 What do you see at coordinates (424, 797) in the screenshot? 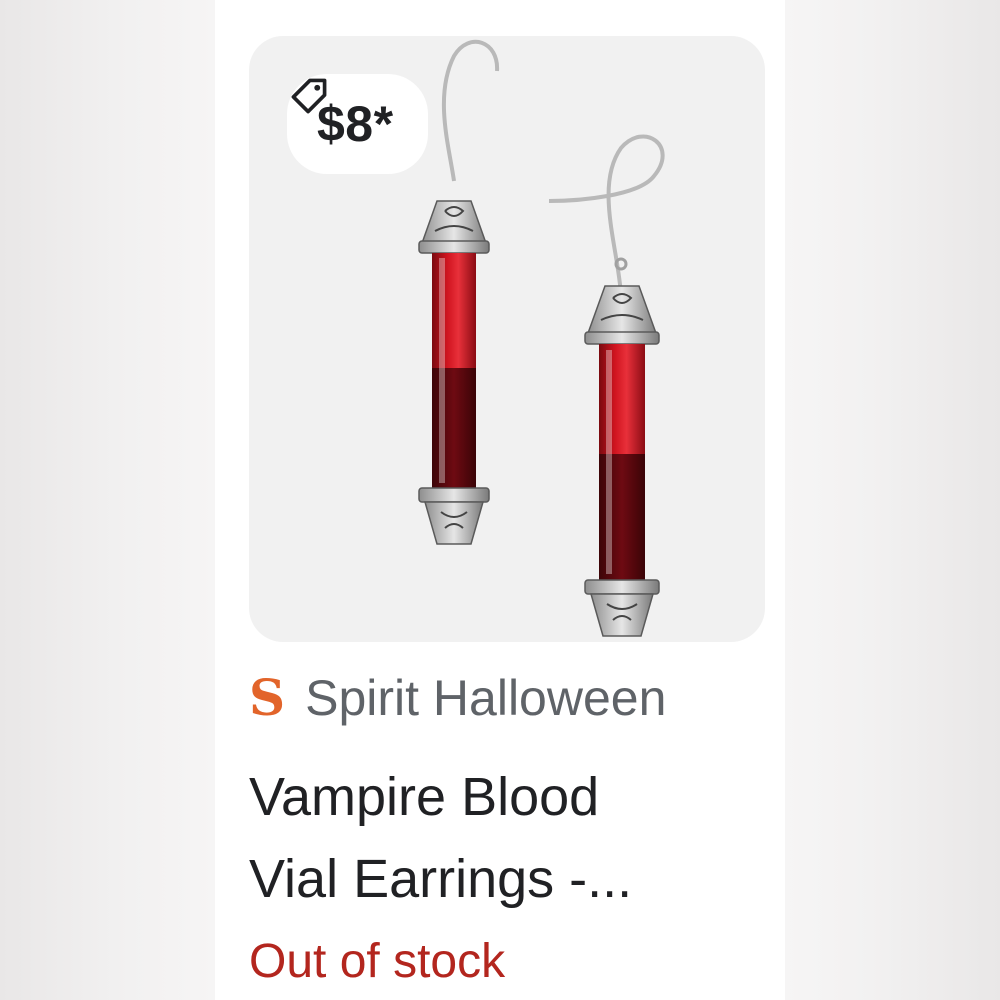
I see `product-title-line-1: Vampire Blood` at bounding box center [424, 797].